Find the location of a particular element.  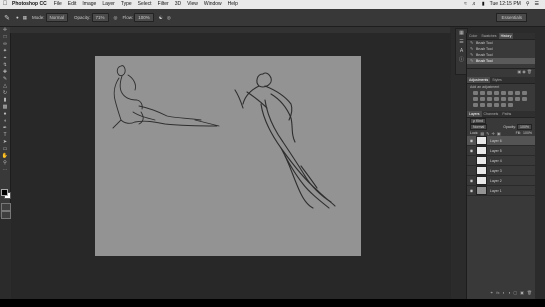

marquee-tool-icon: □ is located at coordinates (5, 37).